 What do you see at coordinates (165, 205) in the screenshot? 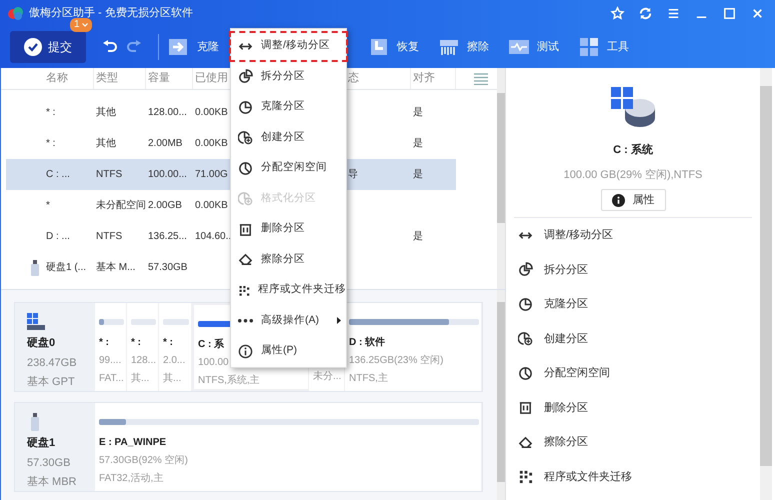
I see `table-cell: 2.00GB` at bounding box center [165, 205].